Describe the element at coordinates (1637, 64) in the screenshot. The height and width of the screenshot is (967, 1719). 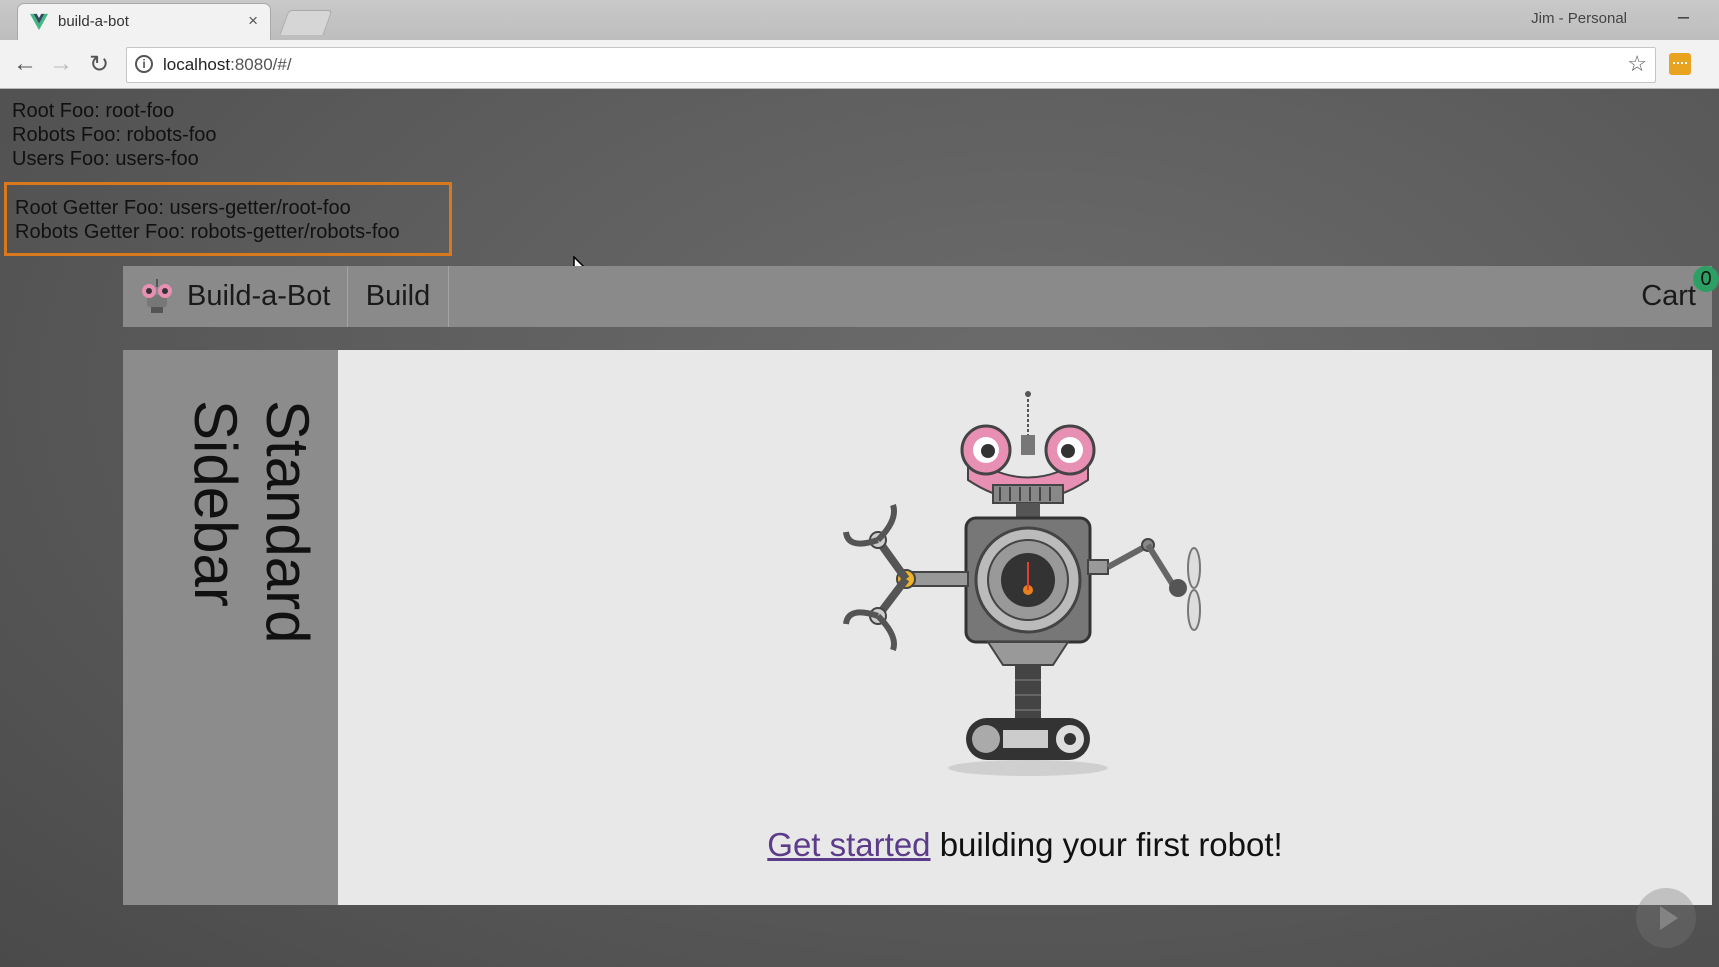
I see `bookmark-star-icon: ☆` at that location.